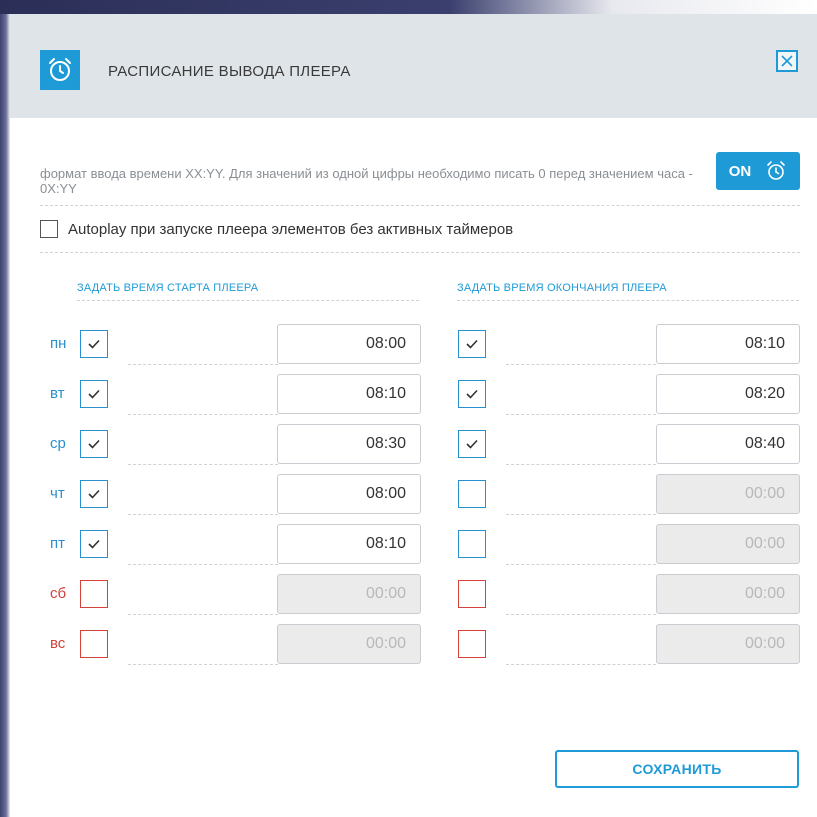 This screenshot has height=817, width=817. What do you see at coordinates (58, 343) in the screenshot?
I see `day-label: пн` at bounding box center [58, 343].